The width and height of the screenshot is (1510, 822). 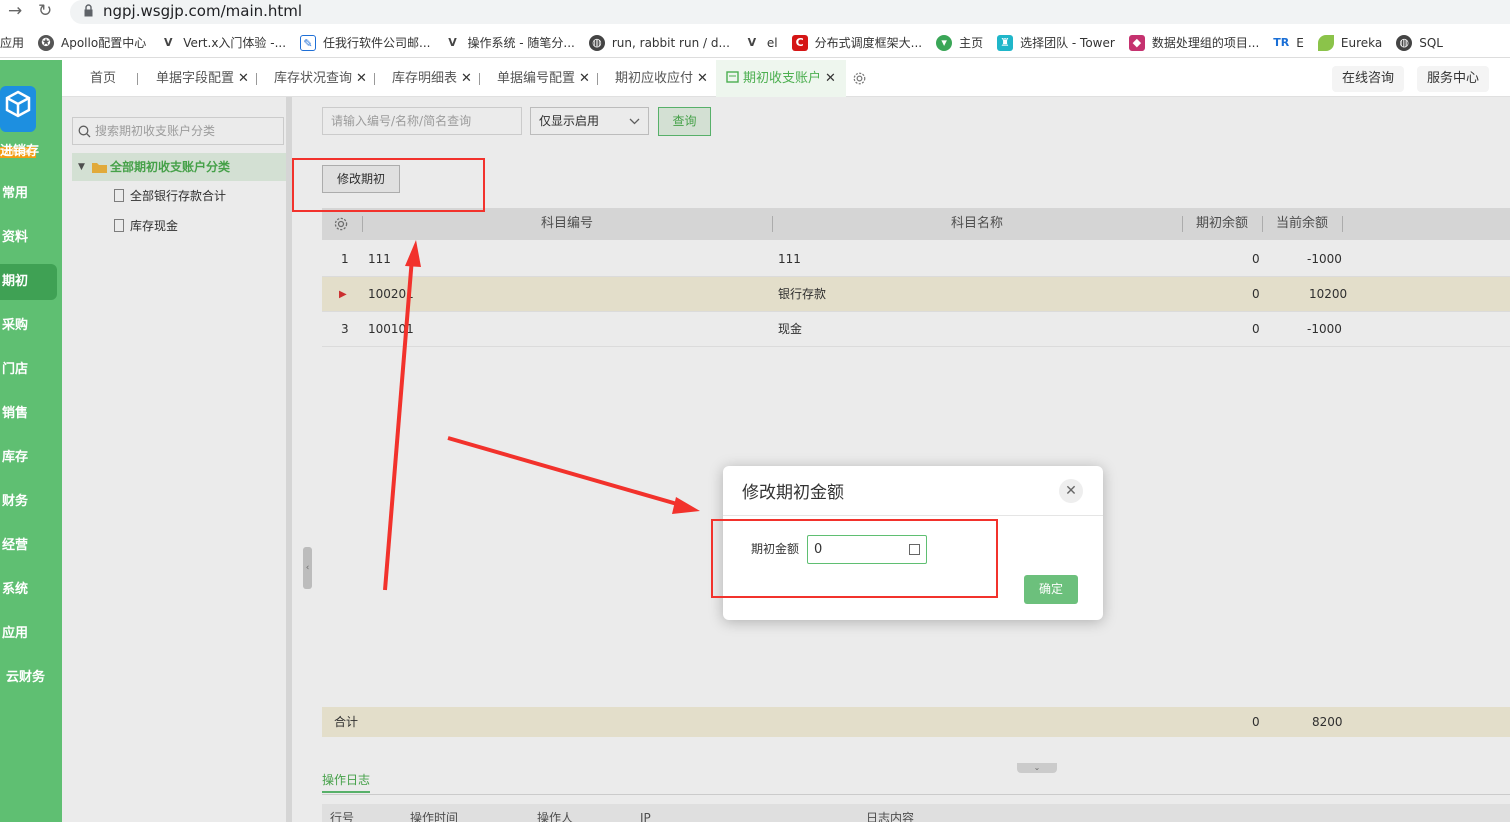 I want to click on annotation-arrow-right, so click(x=566, y=472).